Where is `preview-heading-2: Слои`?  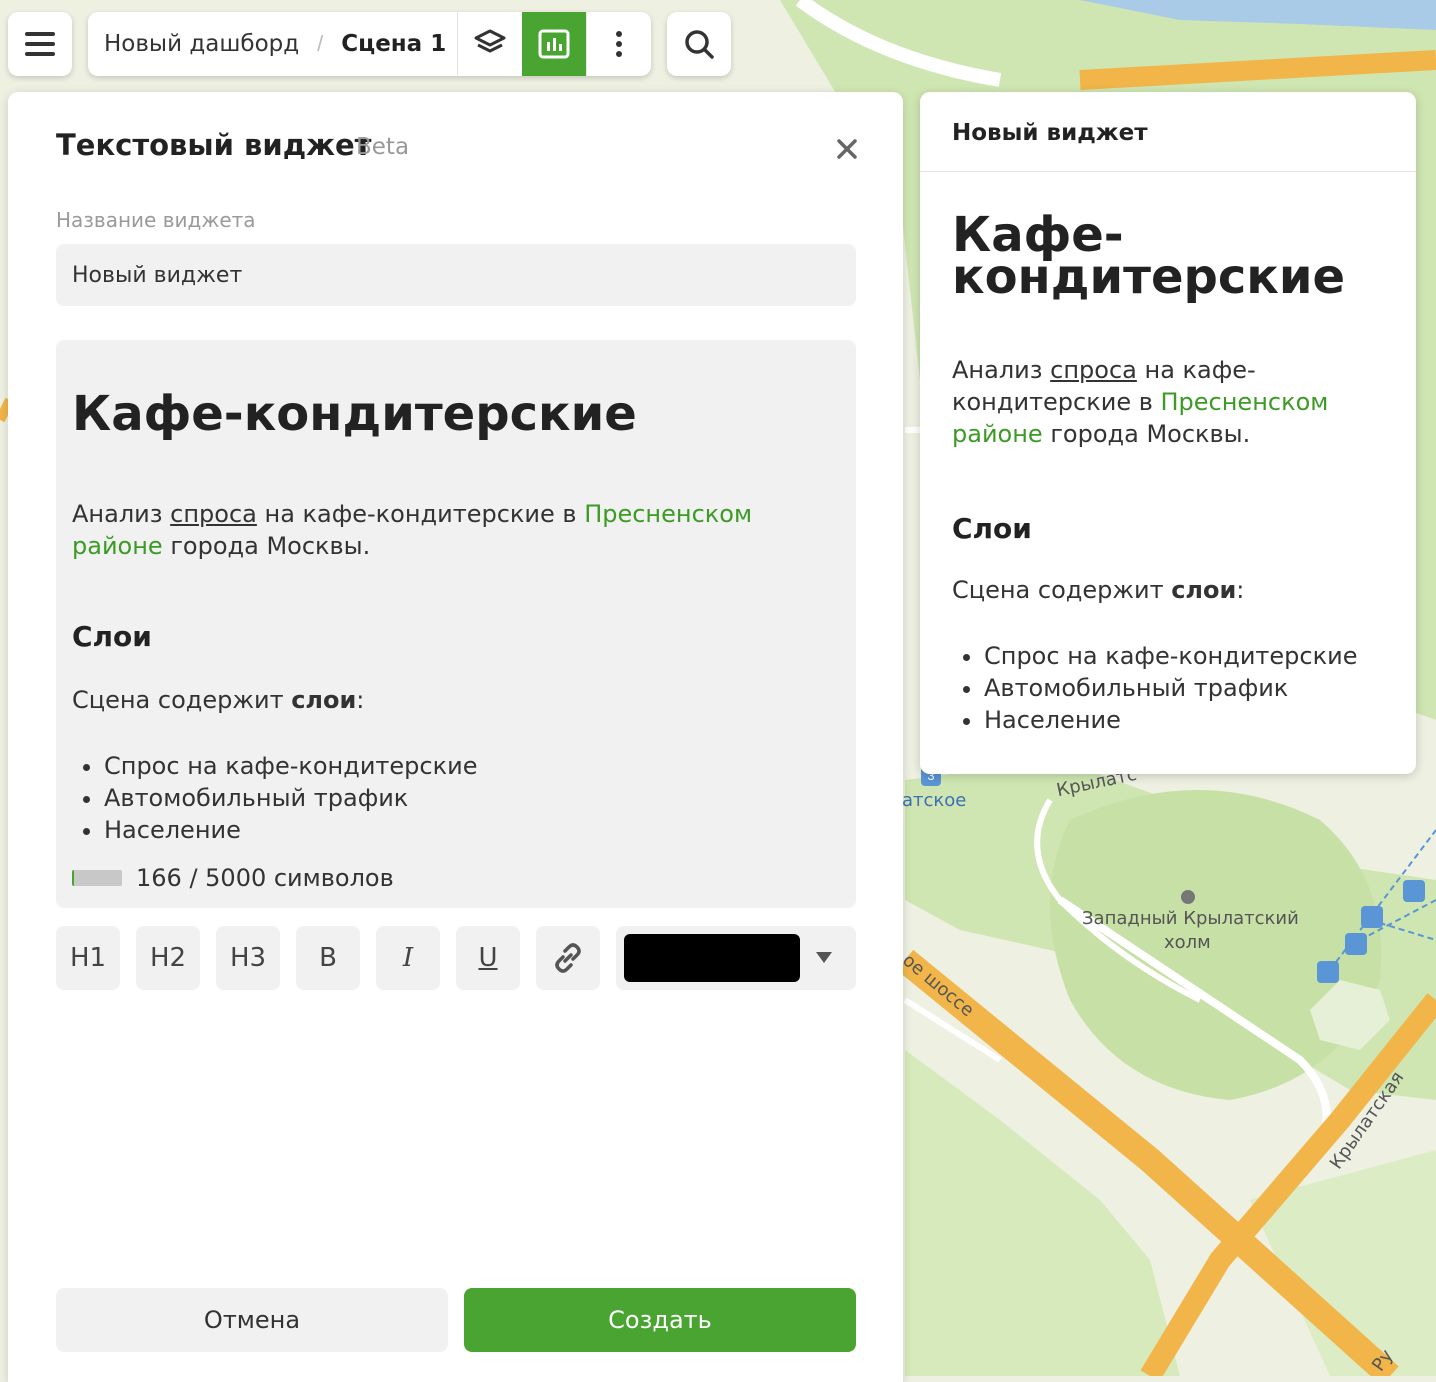 preview-heading-2: Слои is located at coordinates (992, 528).